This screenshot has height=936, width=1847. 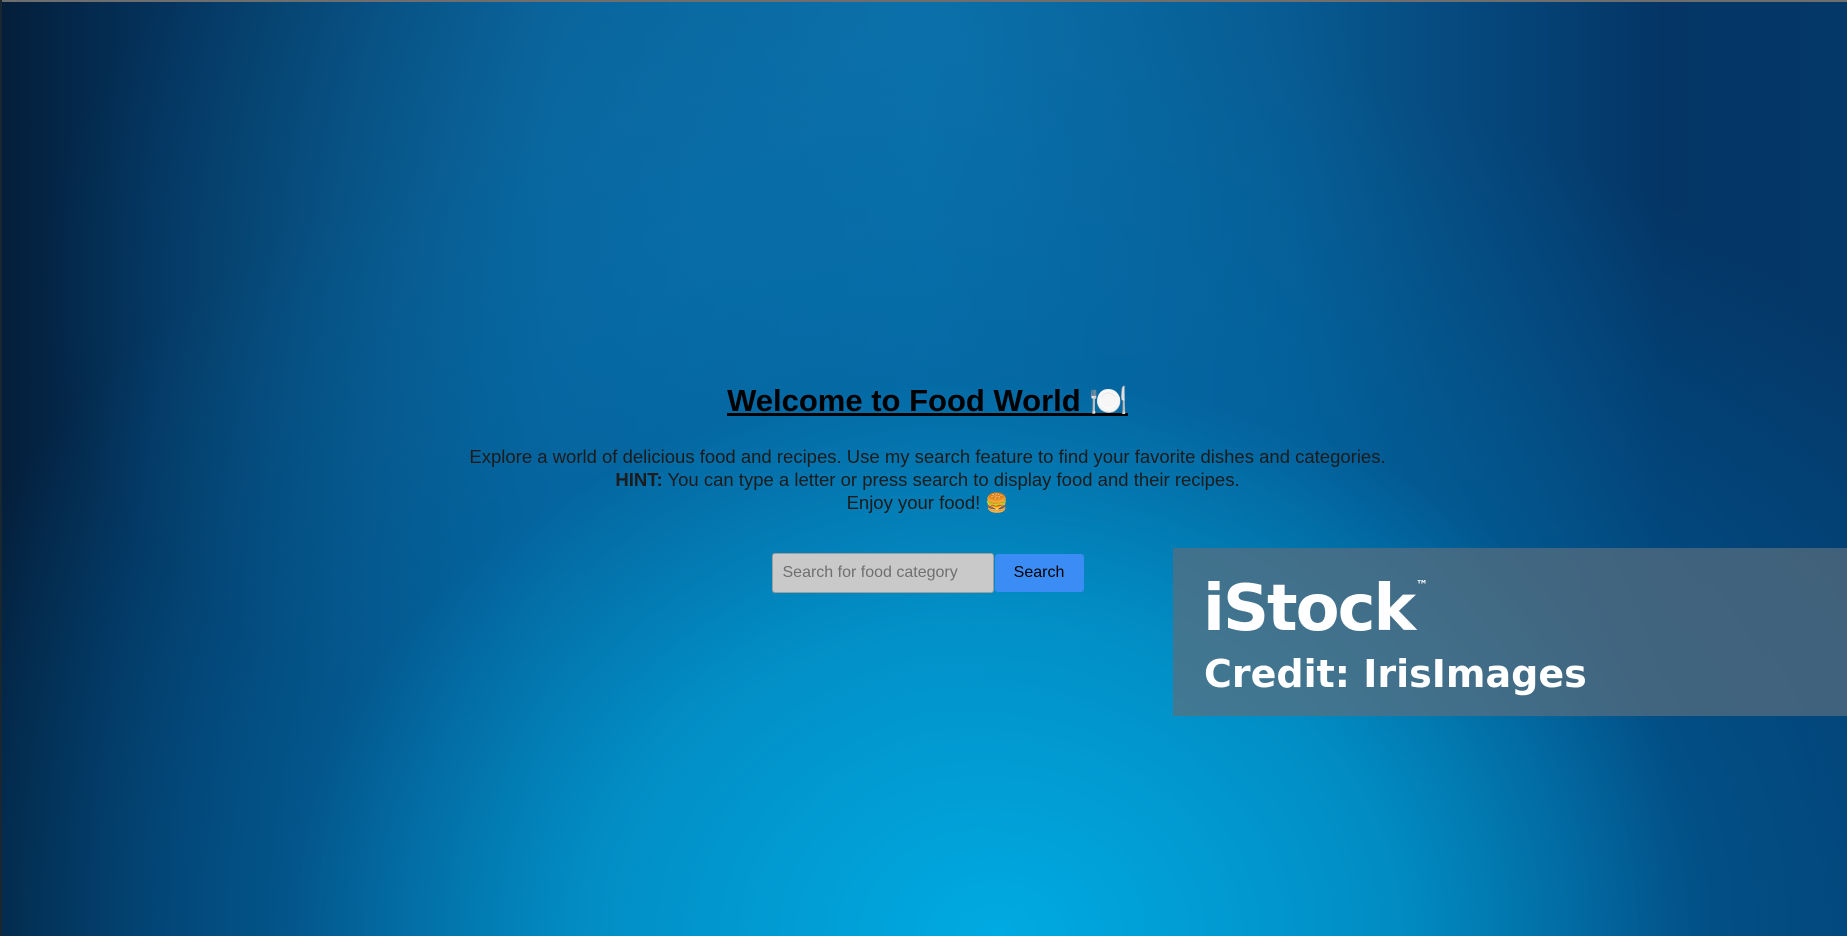 I want to click on search-button: Search, so click(x=1039, y=573).